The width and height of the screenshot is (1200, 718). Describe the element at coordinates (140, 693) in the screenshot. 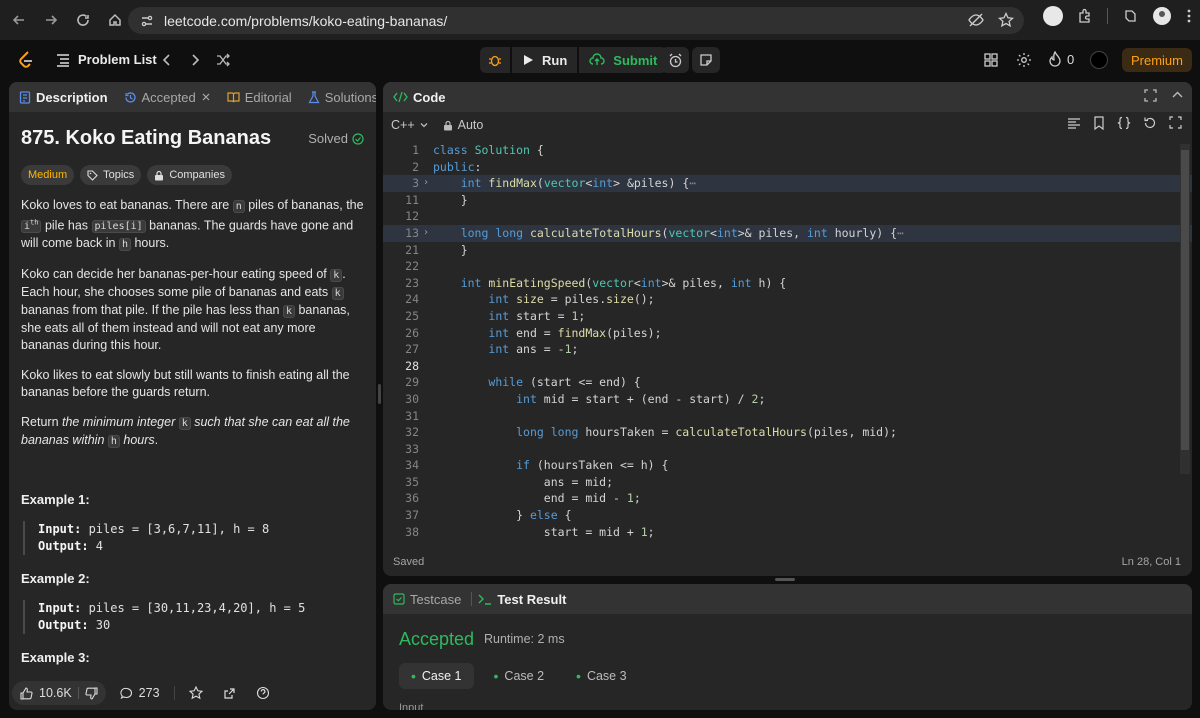

I see `comments-button: 273` at that location.